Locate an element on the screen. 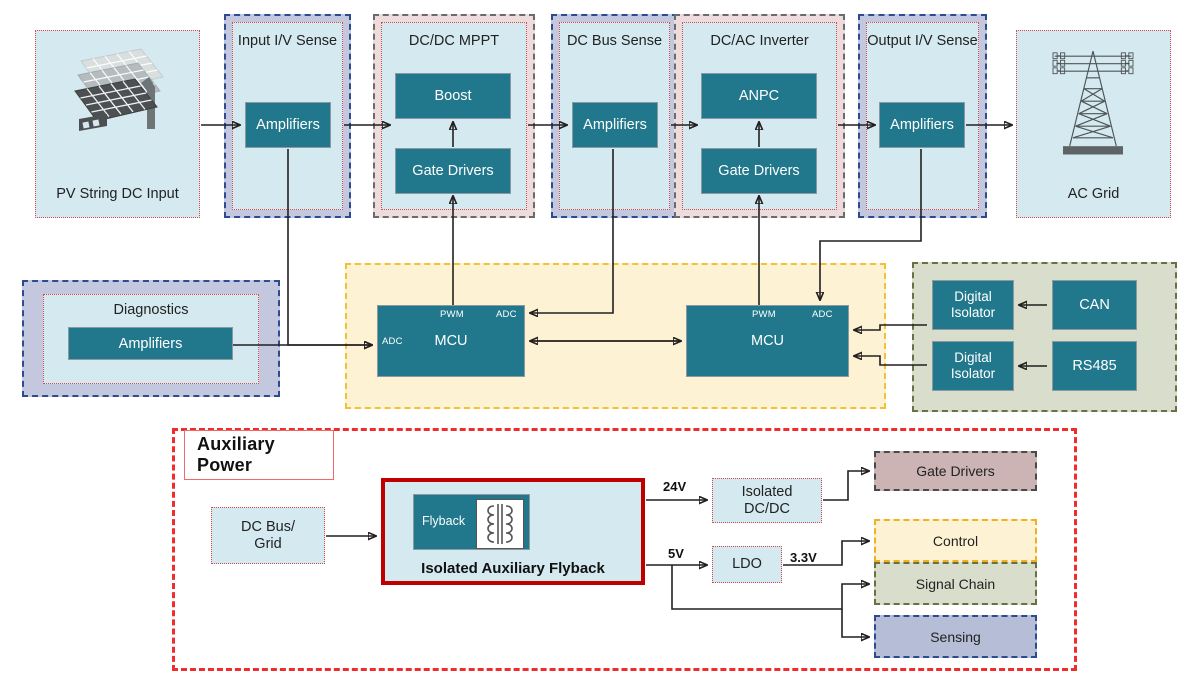 The height and width of the screenshot is (692, 1200). output-iv-sense-amplifiers-chip: Amplifiers is located at coordinates (922, 125).